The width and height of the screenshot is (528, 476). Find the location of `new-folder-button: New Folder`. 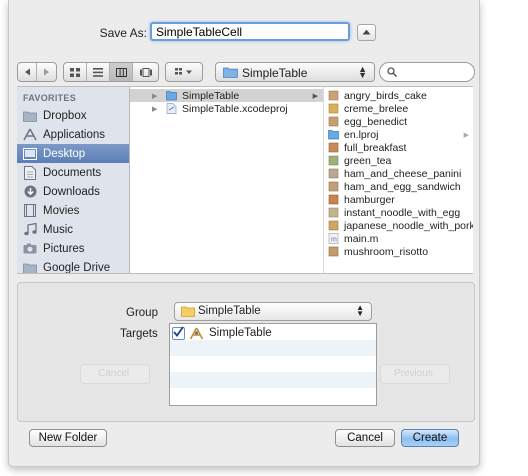

new-folder-button: New Folder is located at coordinates (68, 438).